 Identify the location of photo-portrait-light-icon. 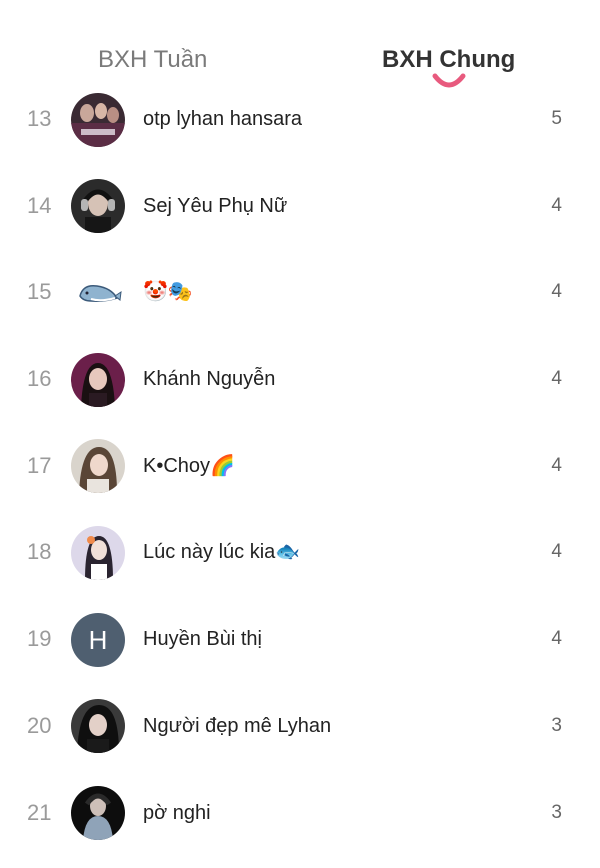
(98, 466).